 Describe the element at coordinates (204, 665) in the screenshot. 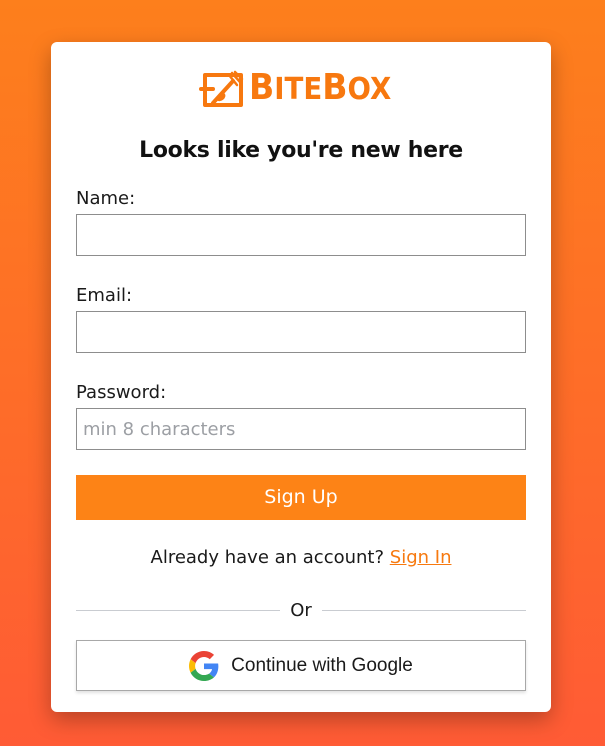

I see `google-g-icon` at that location.